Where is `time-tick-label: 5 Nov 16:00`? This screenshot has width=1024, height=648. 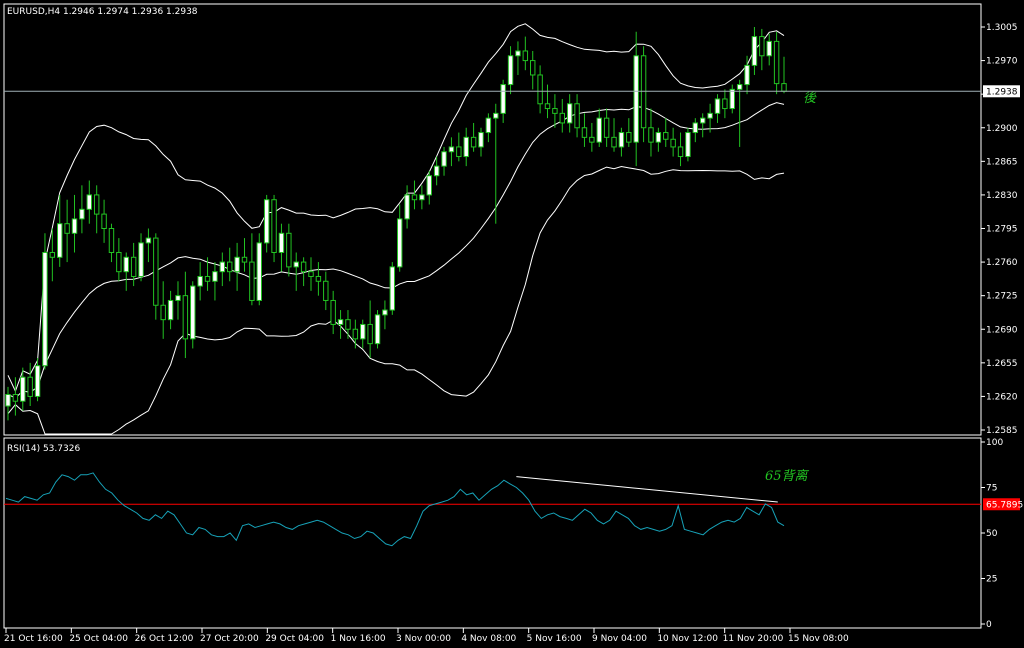 time-tick-label: 5 Nov 16:00 is located at coordinates (554, 639).